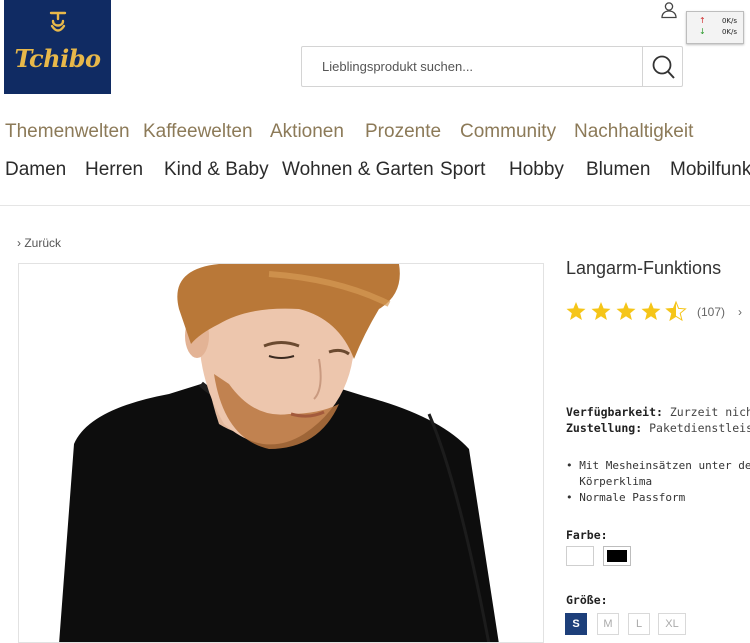 This screenshot has width=750, height=643. What do you see at coordinates (114, 170) in the screenshot?
I see `nav-item-herren: Herren` at bounding box center [114, 170].